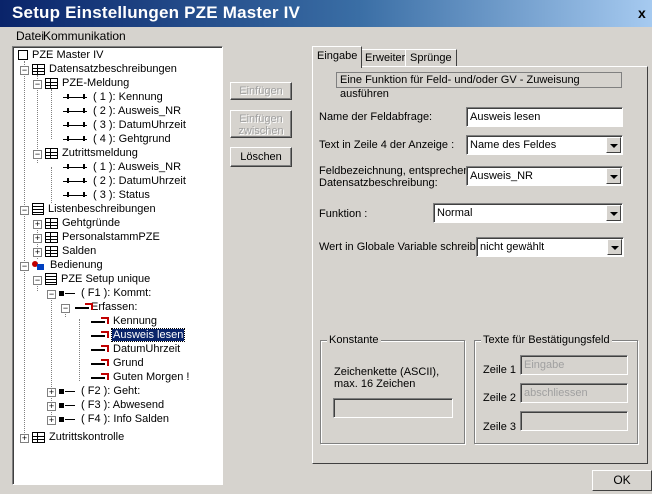 The height and width of the screenshot is (494, 652). I want to click on edit-icon, so click(83, 307).